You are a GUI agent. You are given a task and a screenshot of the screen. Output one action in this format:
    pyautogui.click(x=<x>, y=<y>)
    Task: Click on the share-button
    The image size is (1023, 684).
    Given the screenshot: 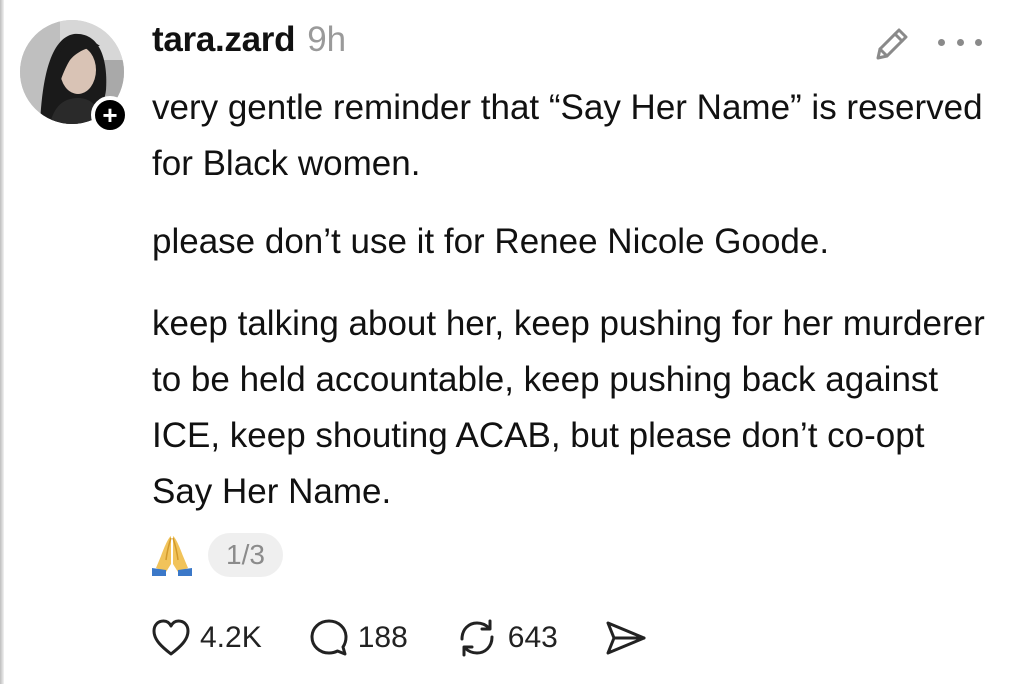 What is the action you would take?
    pyautogui.click(x=626, y=638)
    